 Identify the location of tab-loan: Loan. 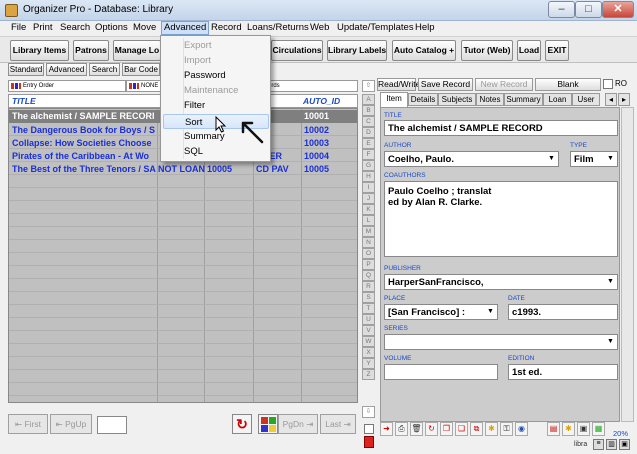
(557, 99).